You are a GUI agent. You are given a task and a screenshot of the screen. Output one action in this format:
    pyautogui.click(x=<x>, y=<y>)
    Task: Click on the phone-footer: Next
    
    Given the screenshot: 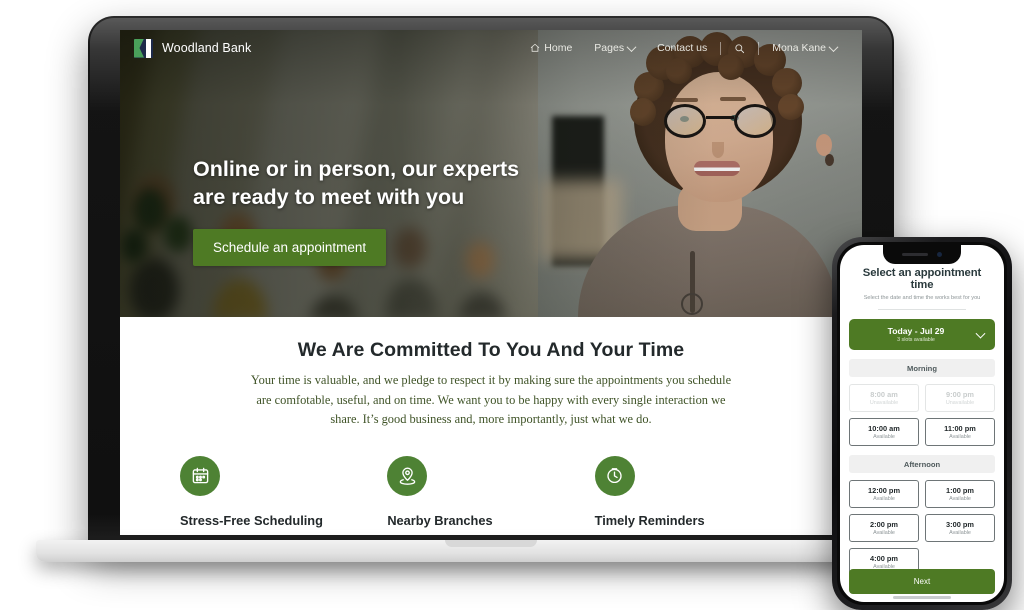 What is the action you would take?
    pyautogui.click(x=922, y=581)
    